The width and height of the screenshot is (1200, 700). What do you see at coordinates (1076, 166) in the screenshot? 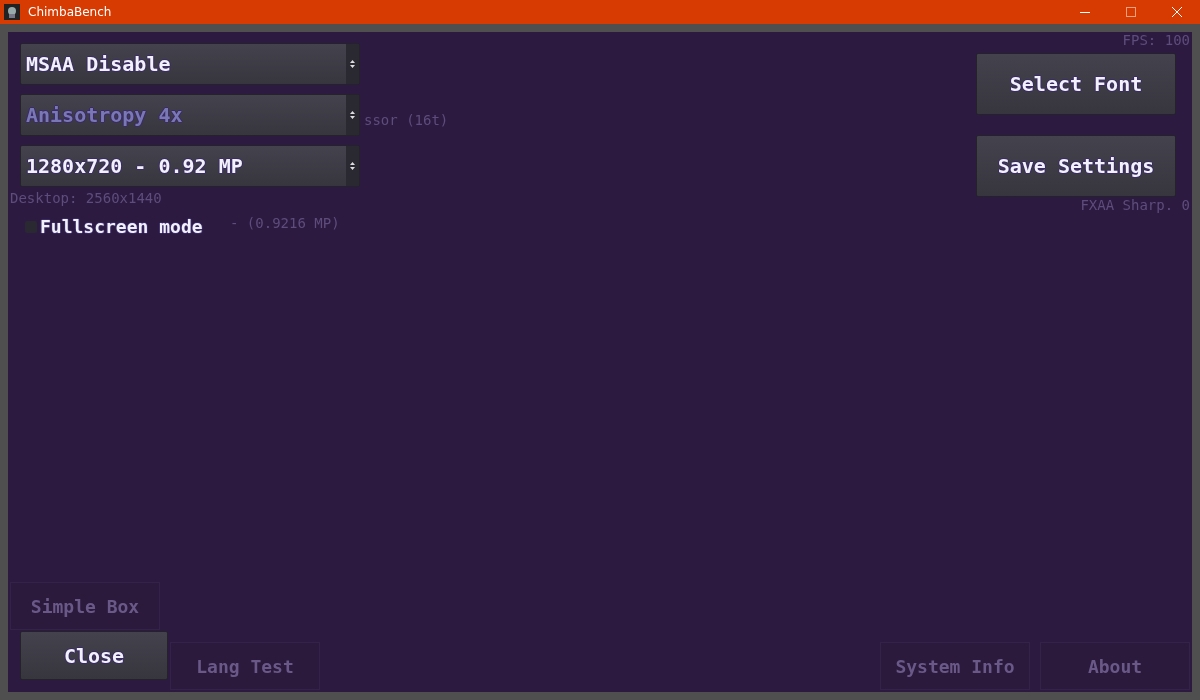
I see `action-button: Save Settings` at bounding box center [1076, 166].